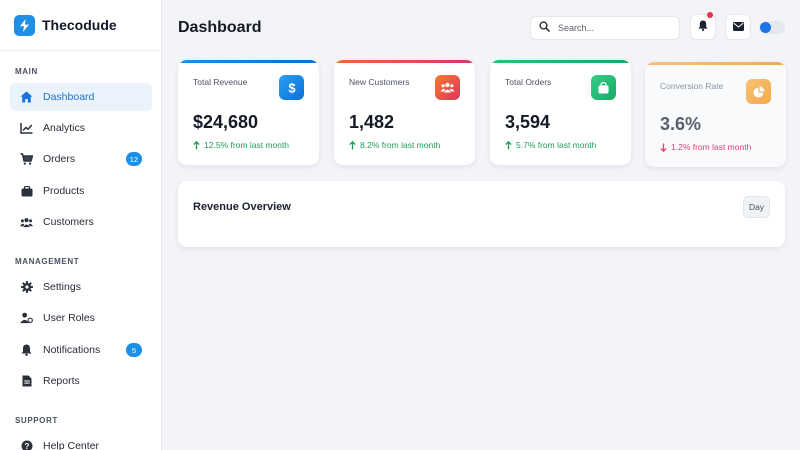 The height and width of the screenshot is (450, 800). What do you see at coordinates (36, 420) in the screenshot?
I see `section-label-support: SUPPORT` at bounding box center [36, 420].